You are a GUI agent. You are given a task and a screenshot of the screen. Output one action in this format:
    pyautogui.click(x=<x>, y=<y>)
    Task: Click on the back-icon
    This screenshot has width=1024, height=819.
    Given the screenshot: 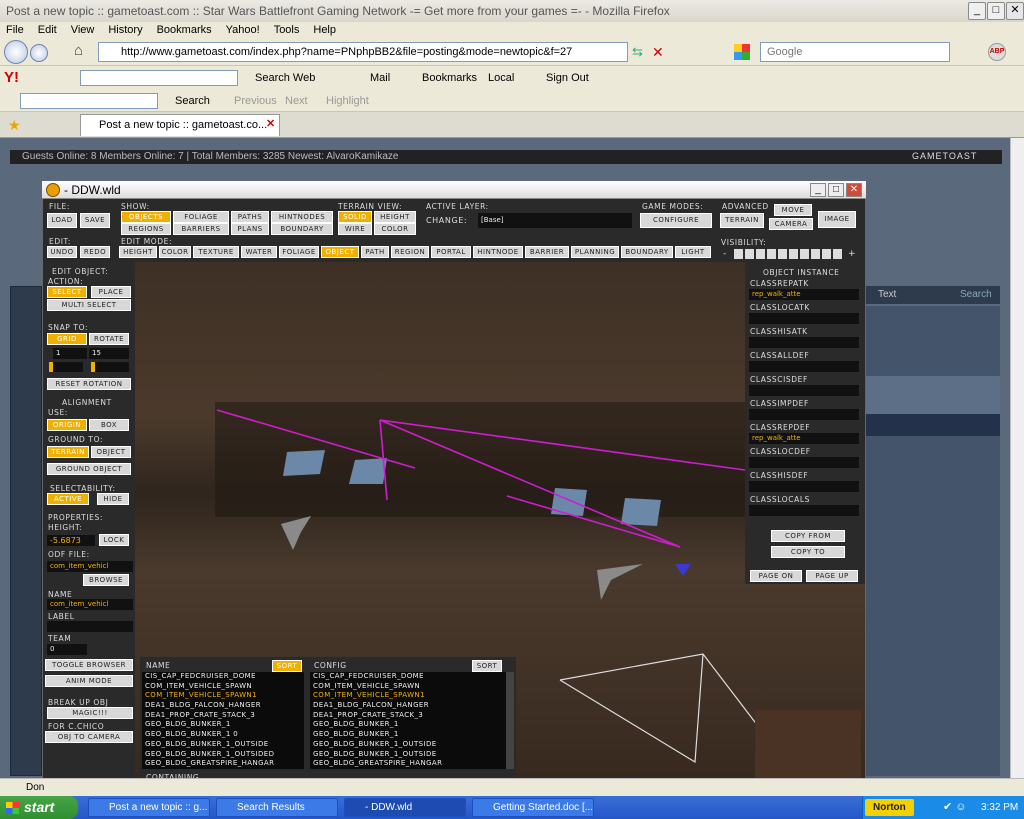 What is the action you would take?
    pyautogui.click(x=16, y=52)
    